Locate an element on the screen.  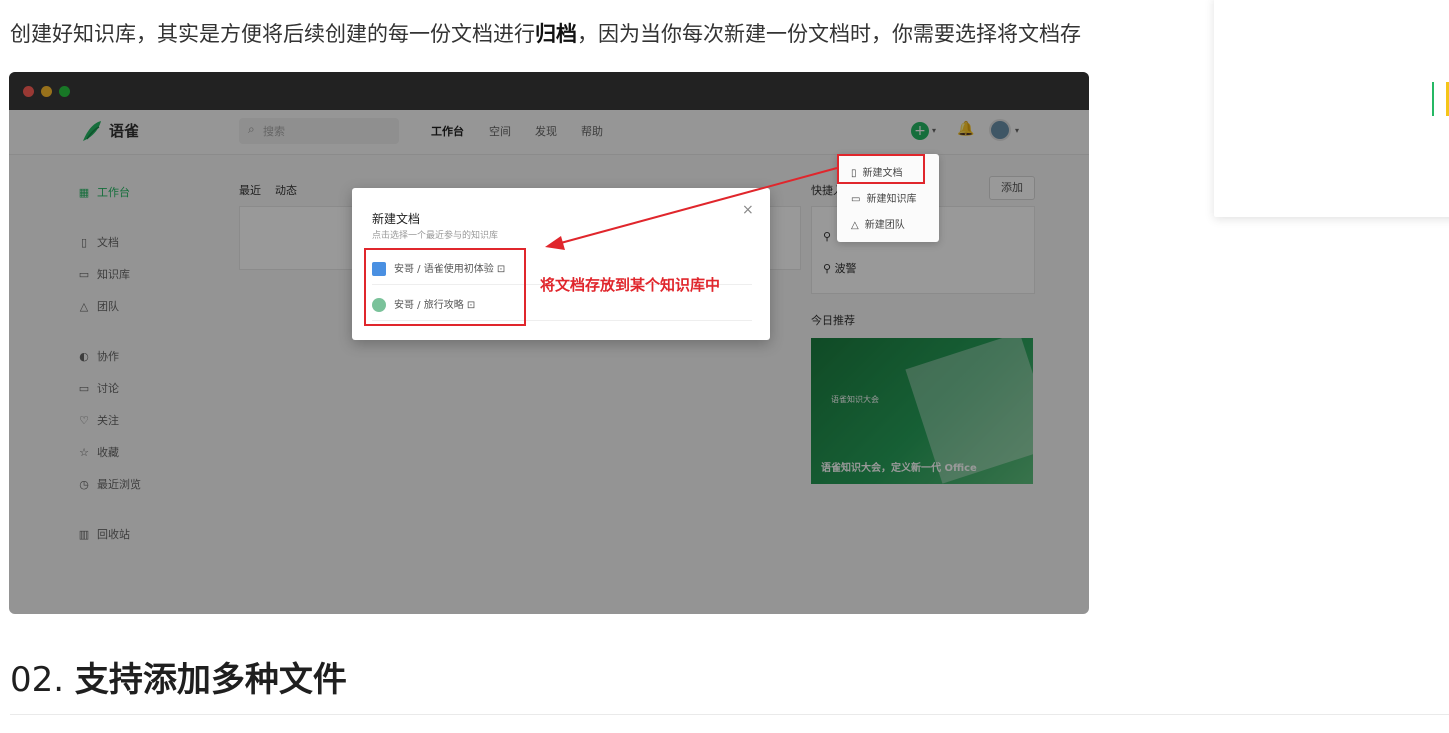
intro-text-1: 创建好知识库，其实是方便将后续创建的每一份文档进行 is located at coordinates (272, 34).